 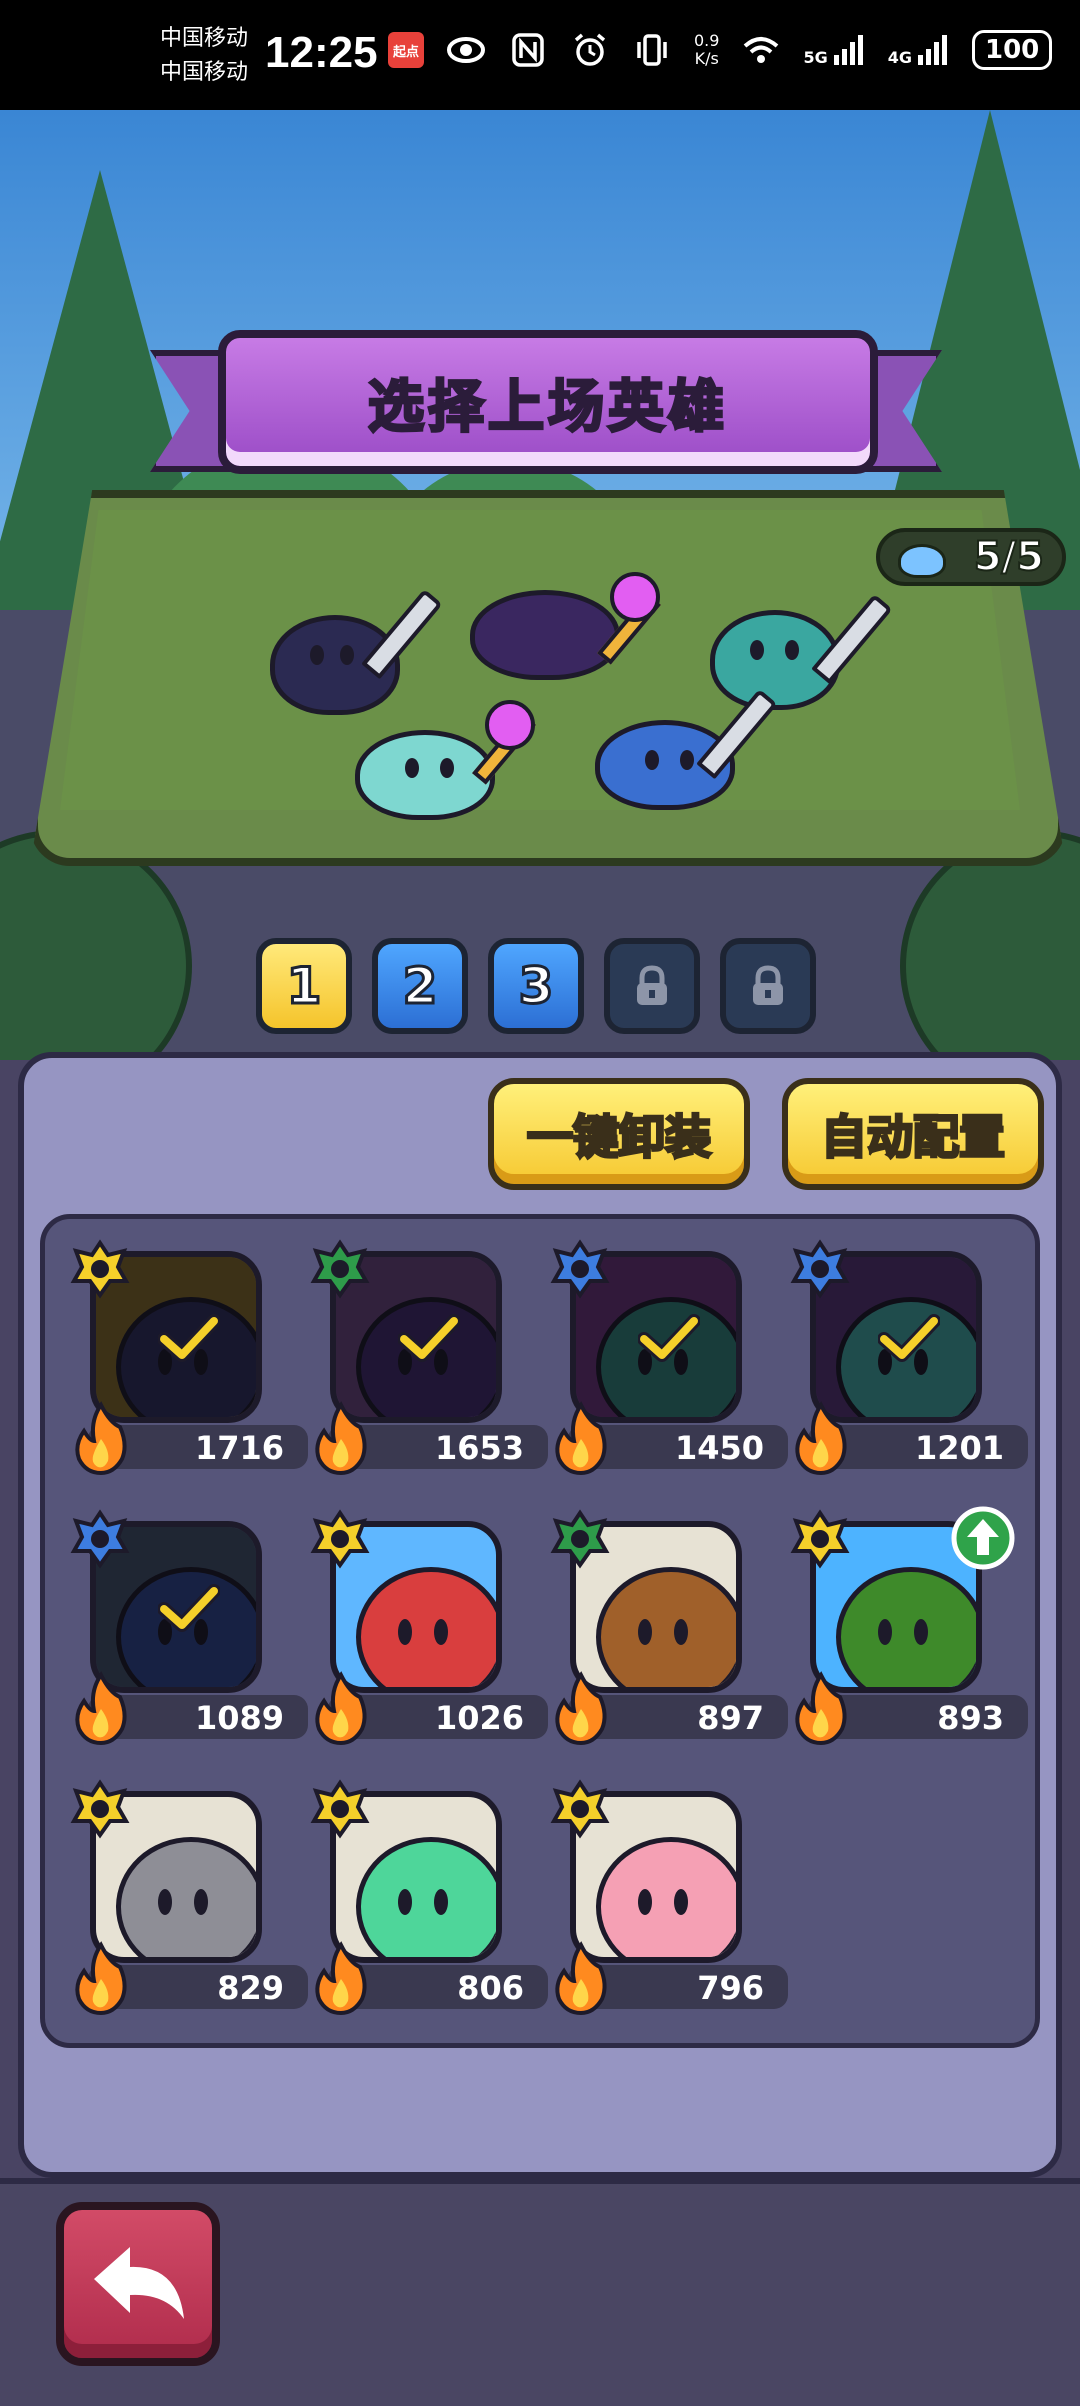 What do you see at coordinates (685, 749) in the screenshot?
I see `deployed-hero-spiked-slime` at bounding box center [685, 749].